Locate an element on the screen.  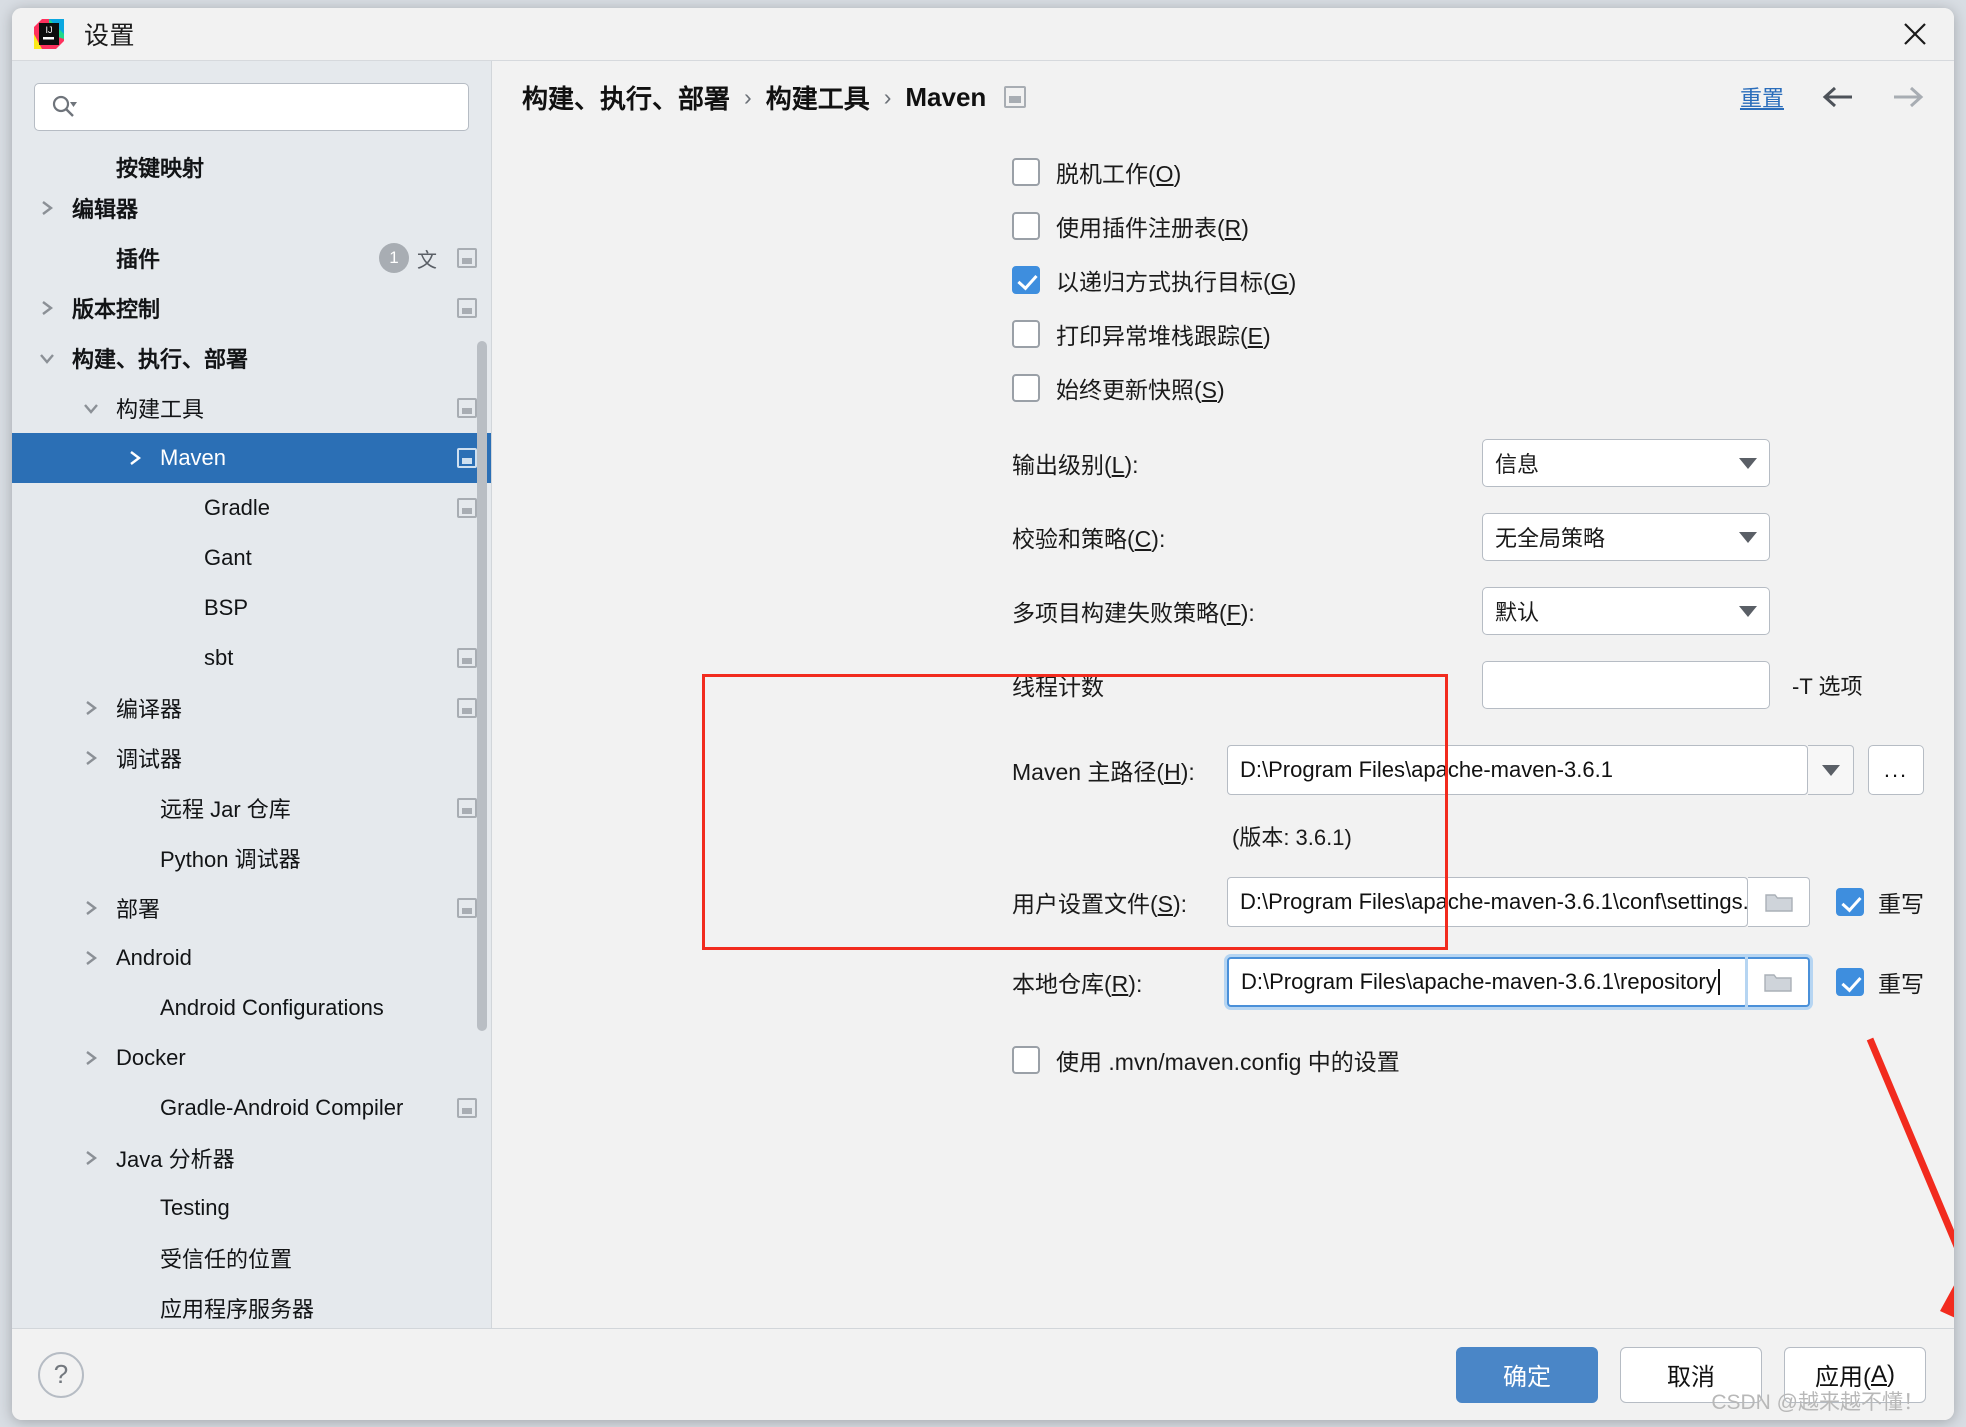
sidebar-item-构建工具: 构建工具 is located at coordinates (251, 408).